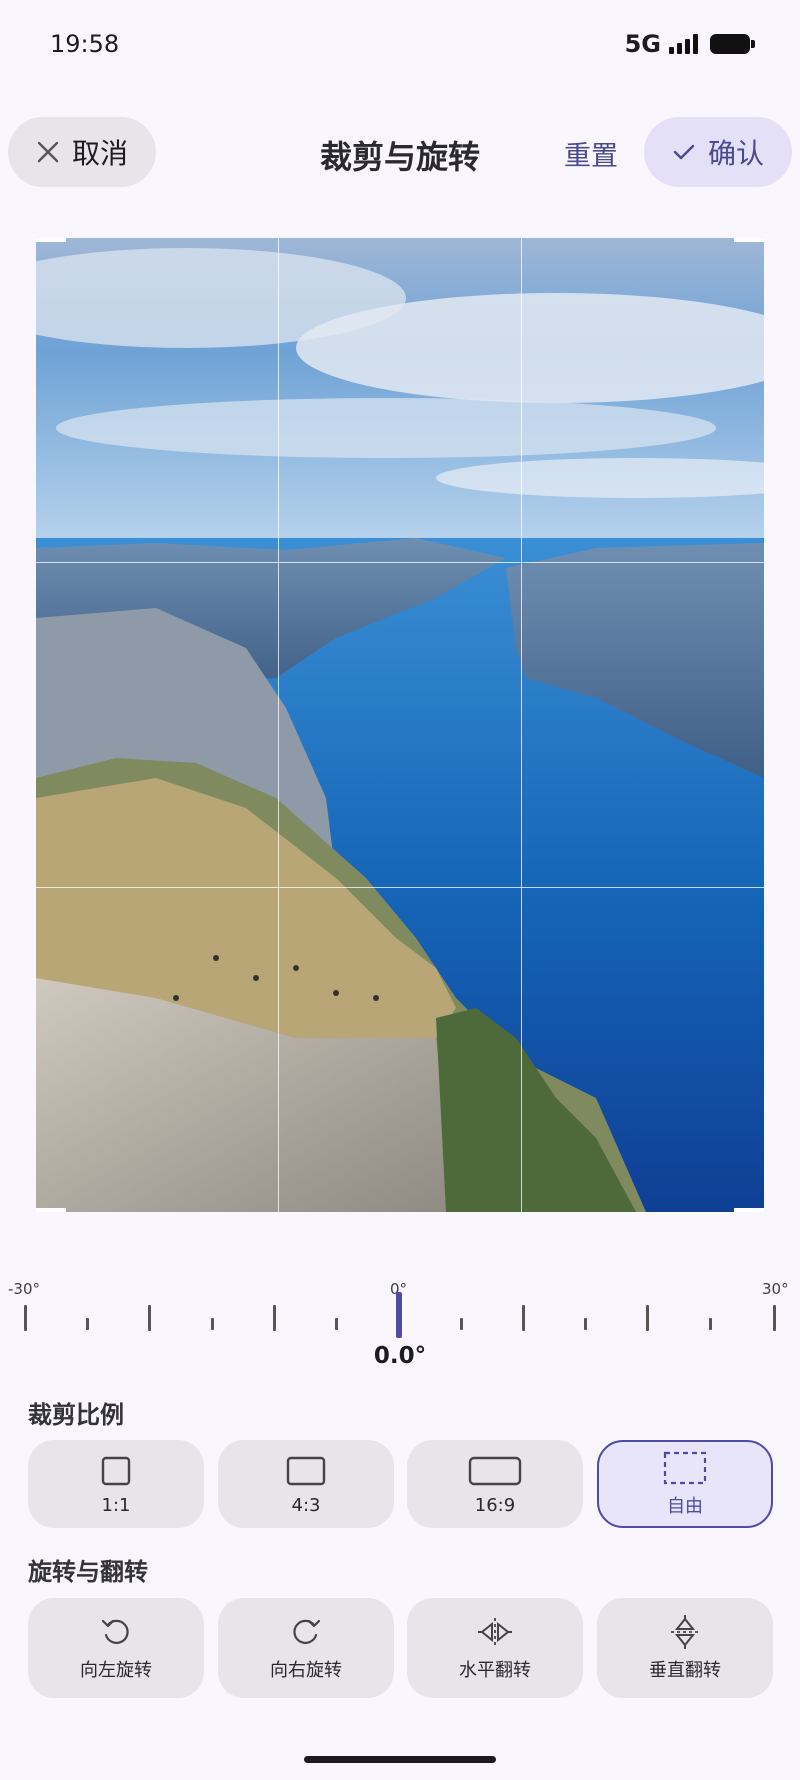 The image size is (800, 1780). What do you see at coordinates (749, 240) in the screenshot?
I see `crop-handle-top-right` at bounding box center [749, 240].